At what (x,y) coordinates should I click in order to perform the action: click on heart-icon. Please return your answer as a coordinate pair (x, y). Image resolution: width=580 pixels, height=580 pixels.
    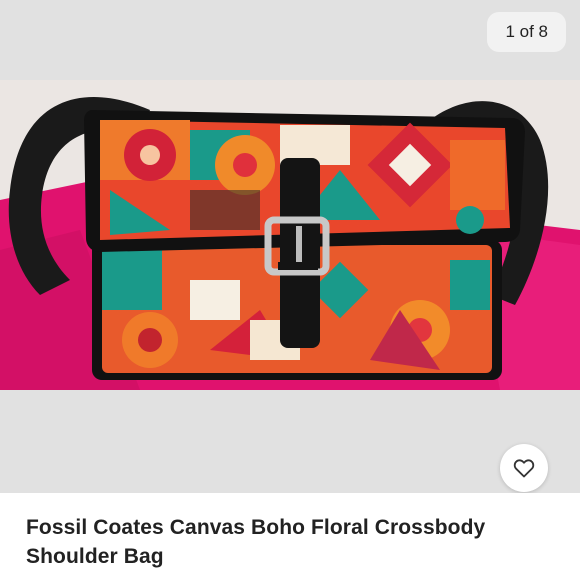
    Looking at the image, I should click on (524, 468).